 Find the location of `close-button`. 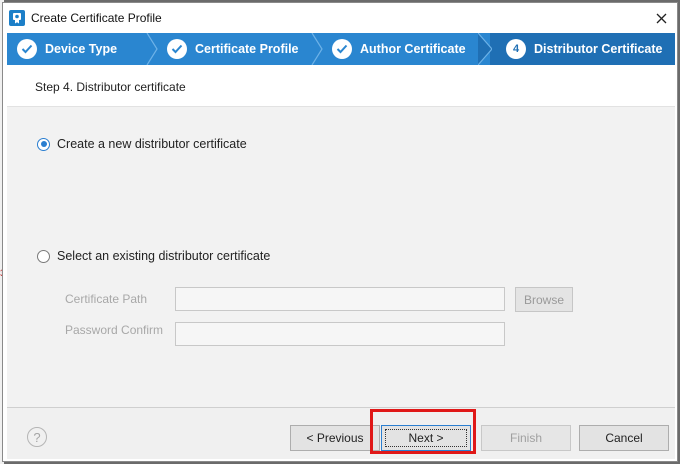

close-button is located at coordinates (661, 18).